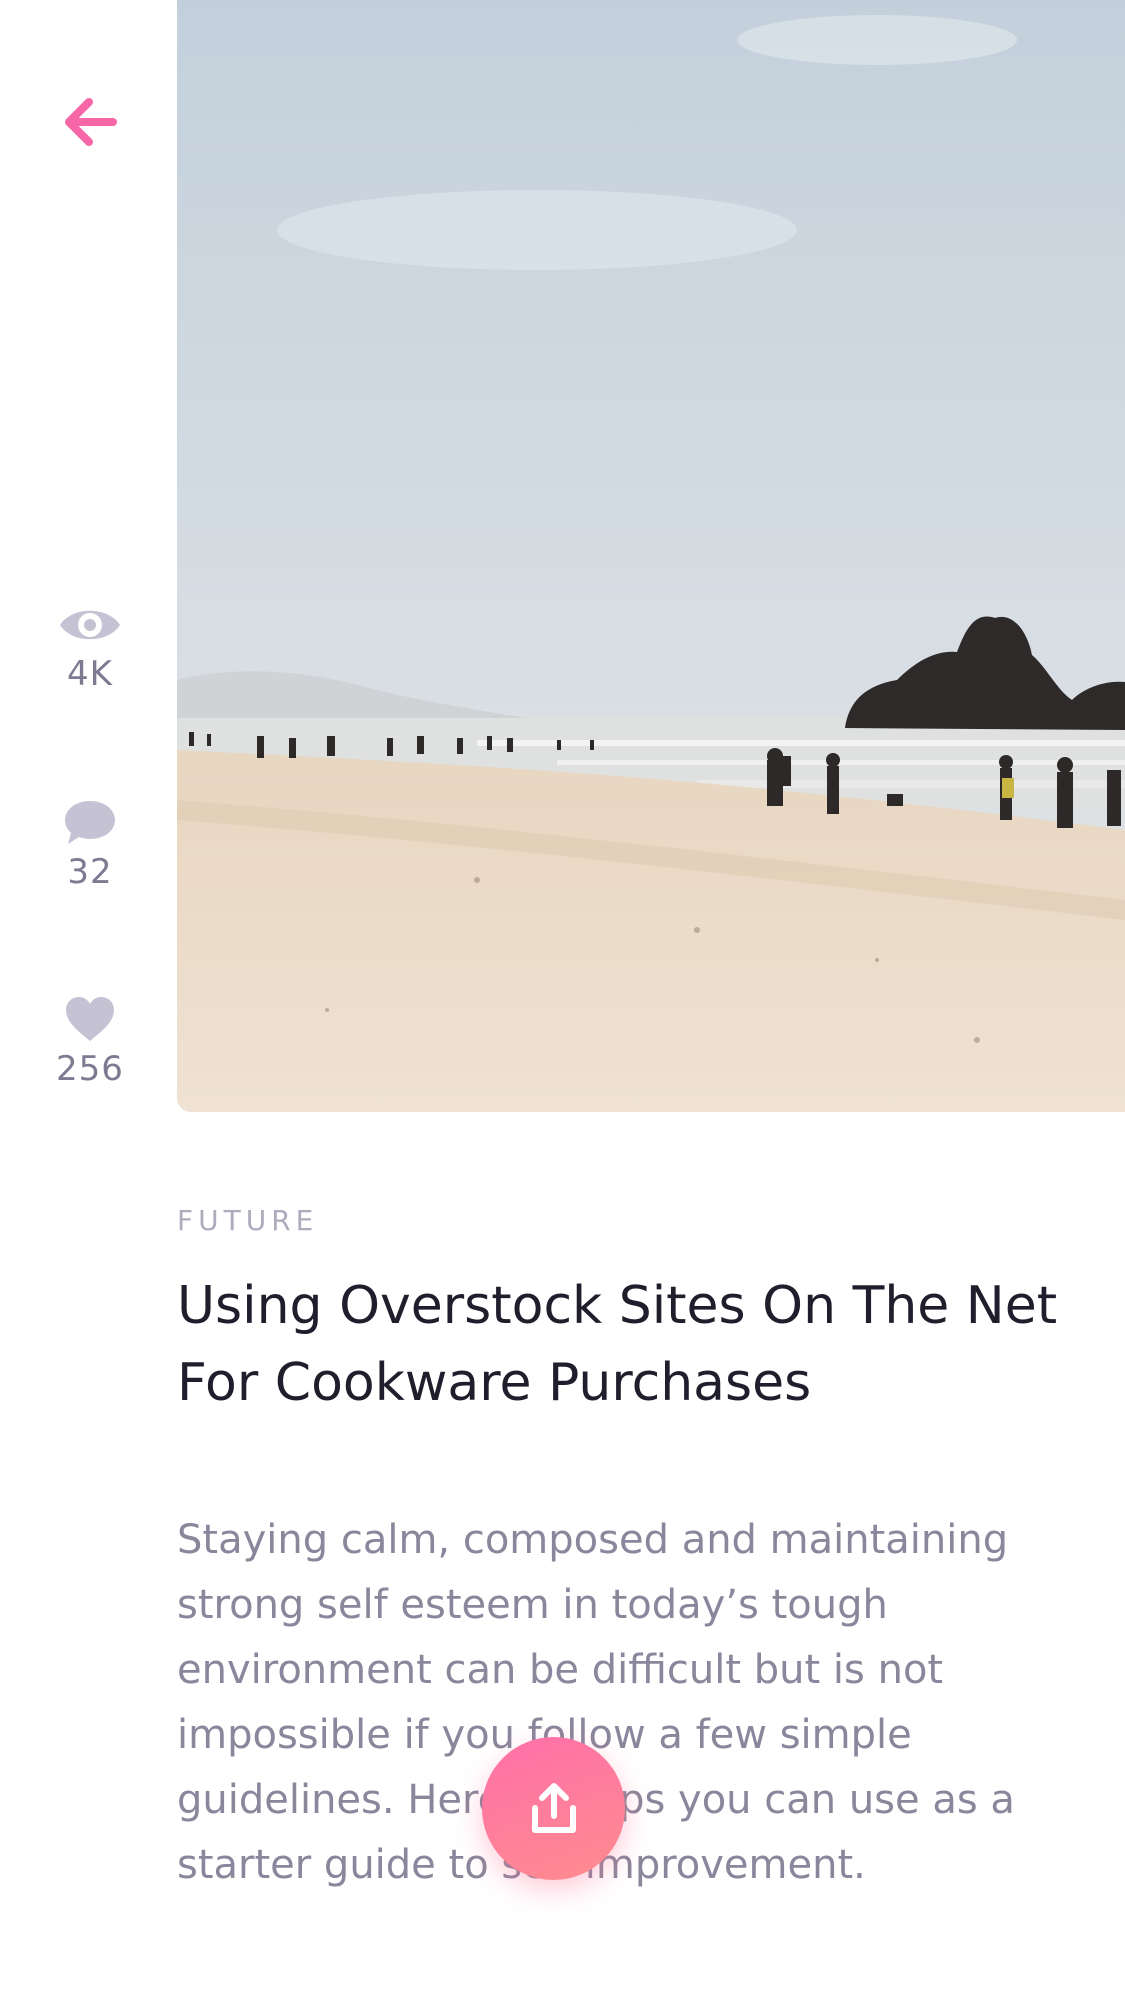 The image size is (1125, 2001). I want to click on comment-icon, so click(90, 822).